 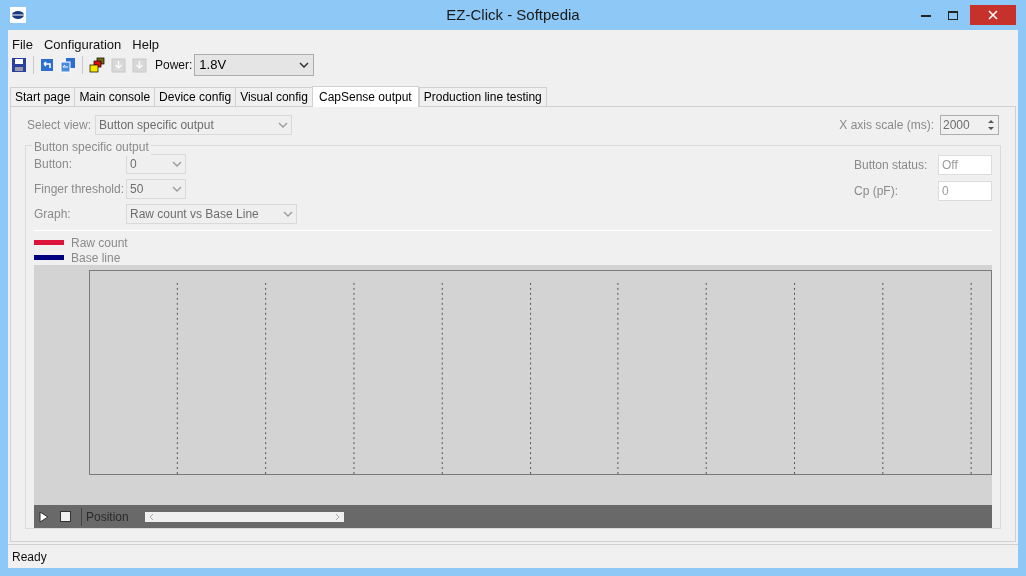 What do you see at coordinates (969, 125) in the screenshot?
I see `x-axis-scale-spinner: 2000` at bounding box center [969, 125].